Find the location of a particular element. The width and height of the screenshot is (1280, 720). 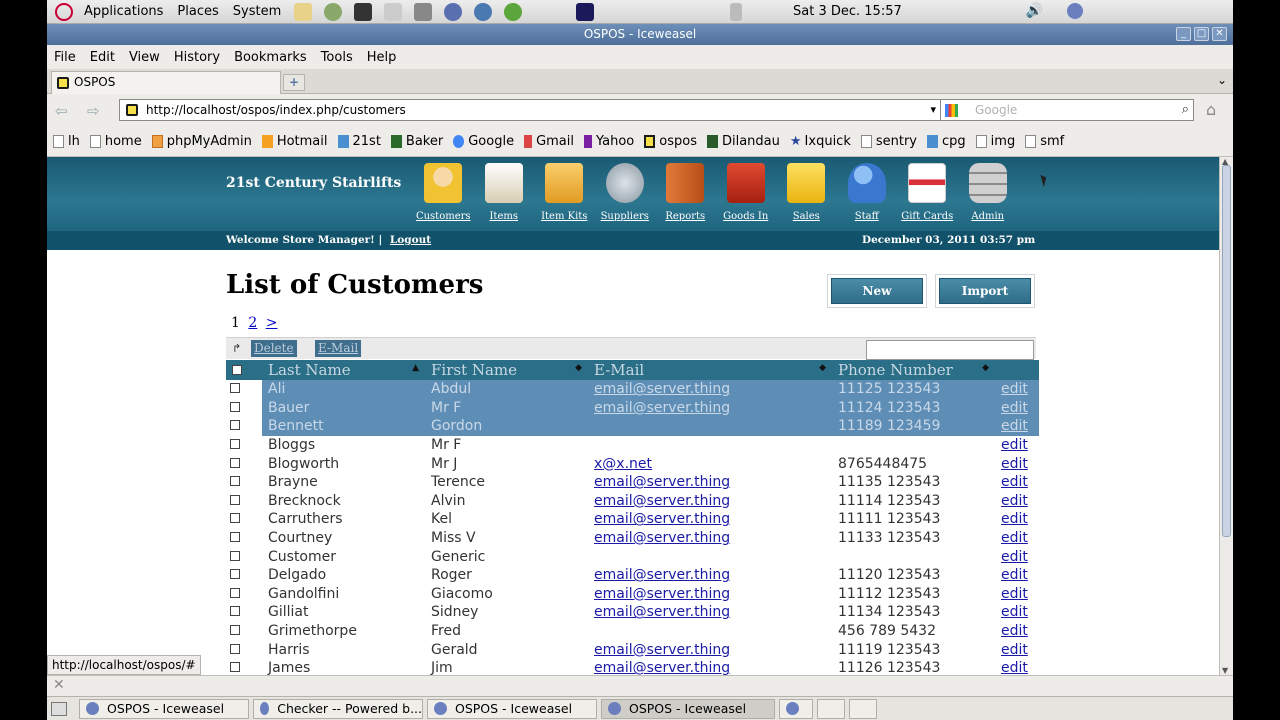

volume-icon: 🔊 is located at coordinates (1034, 11).